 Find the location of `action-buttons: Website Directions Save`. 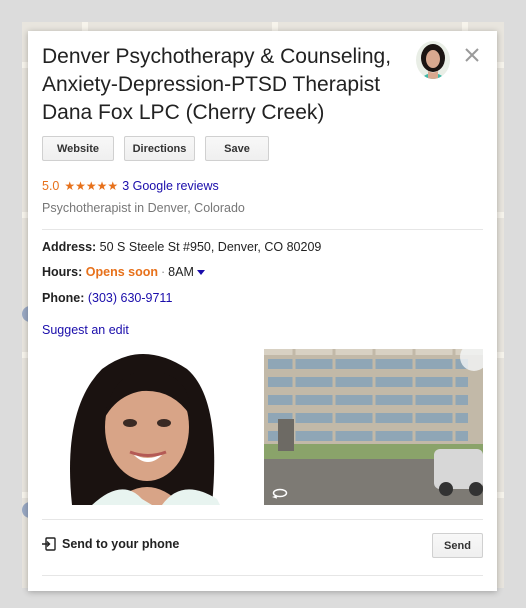

action-buttons: Website Directions Save is located at coordinates (155, 148).